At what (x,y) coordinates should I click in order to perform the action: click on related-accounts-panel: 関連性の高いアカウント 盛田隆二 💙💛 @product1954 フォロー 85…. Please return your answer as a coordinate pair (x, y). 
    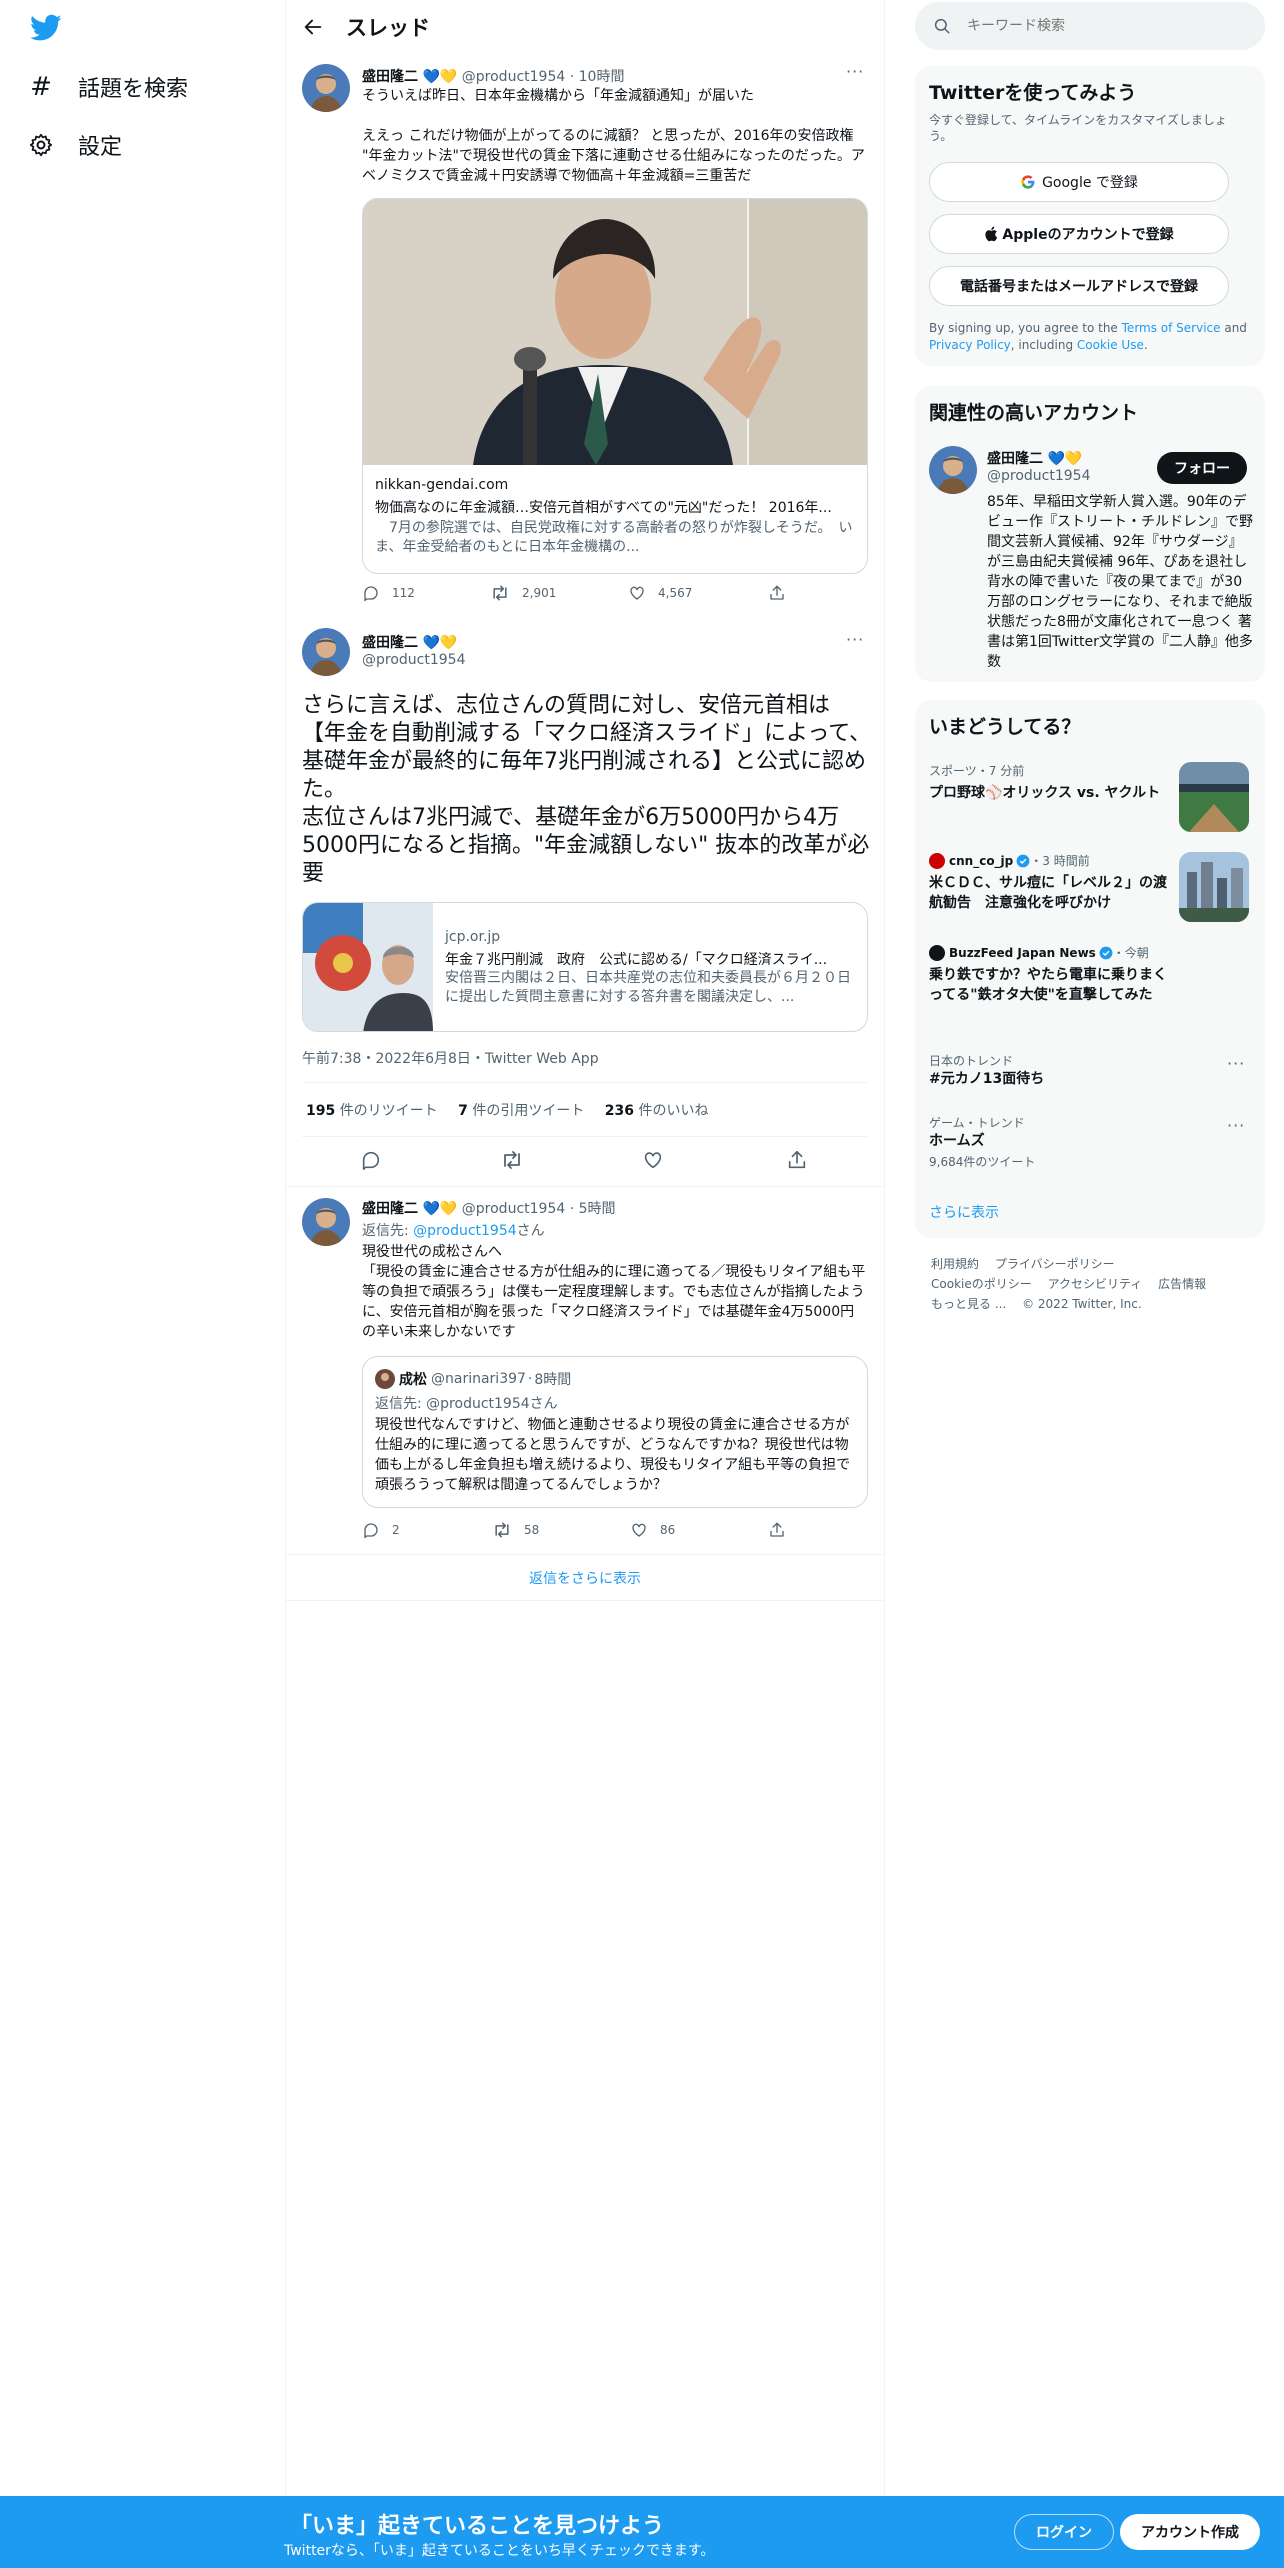
    Looking at the image, I should click on (1090, 534).